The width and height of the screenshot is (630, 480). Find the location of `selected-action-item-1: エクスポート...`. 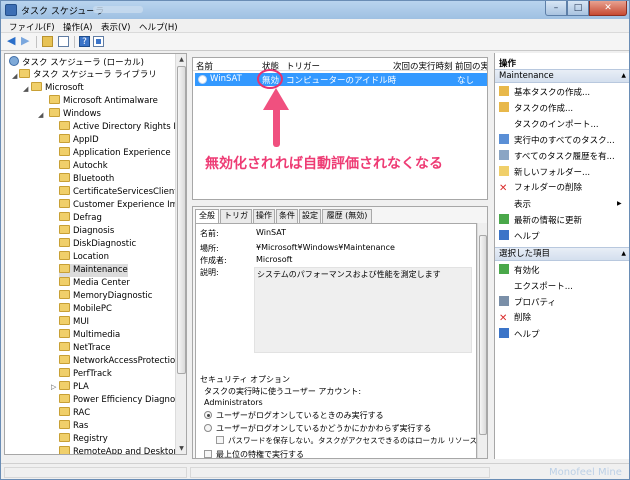

selected-action-item-1: エクスポート... is located at coordinates (536, 286).